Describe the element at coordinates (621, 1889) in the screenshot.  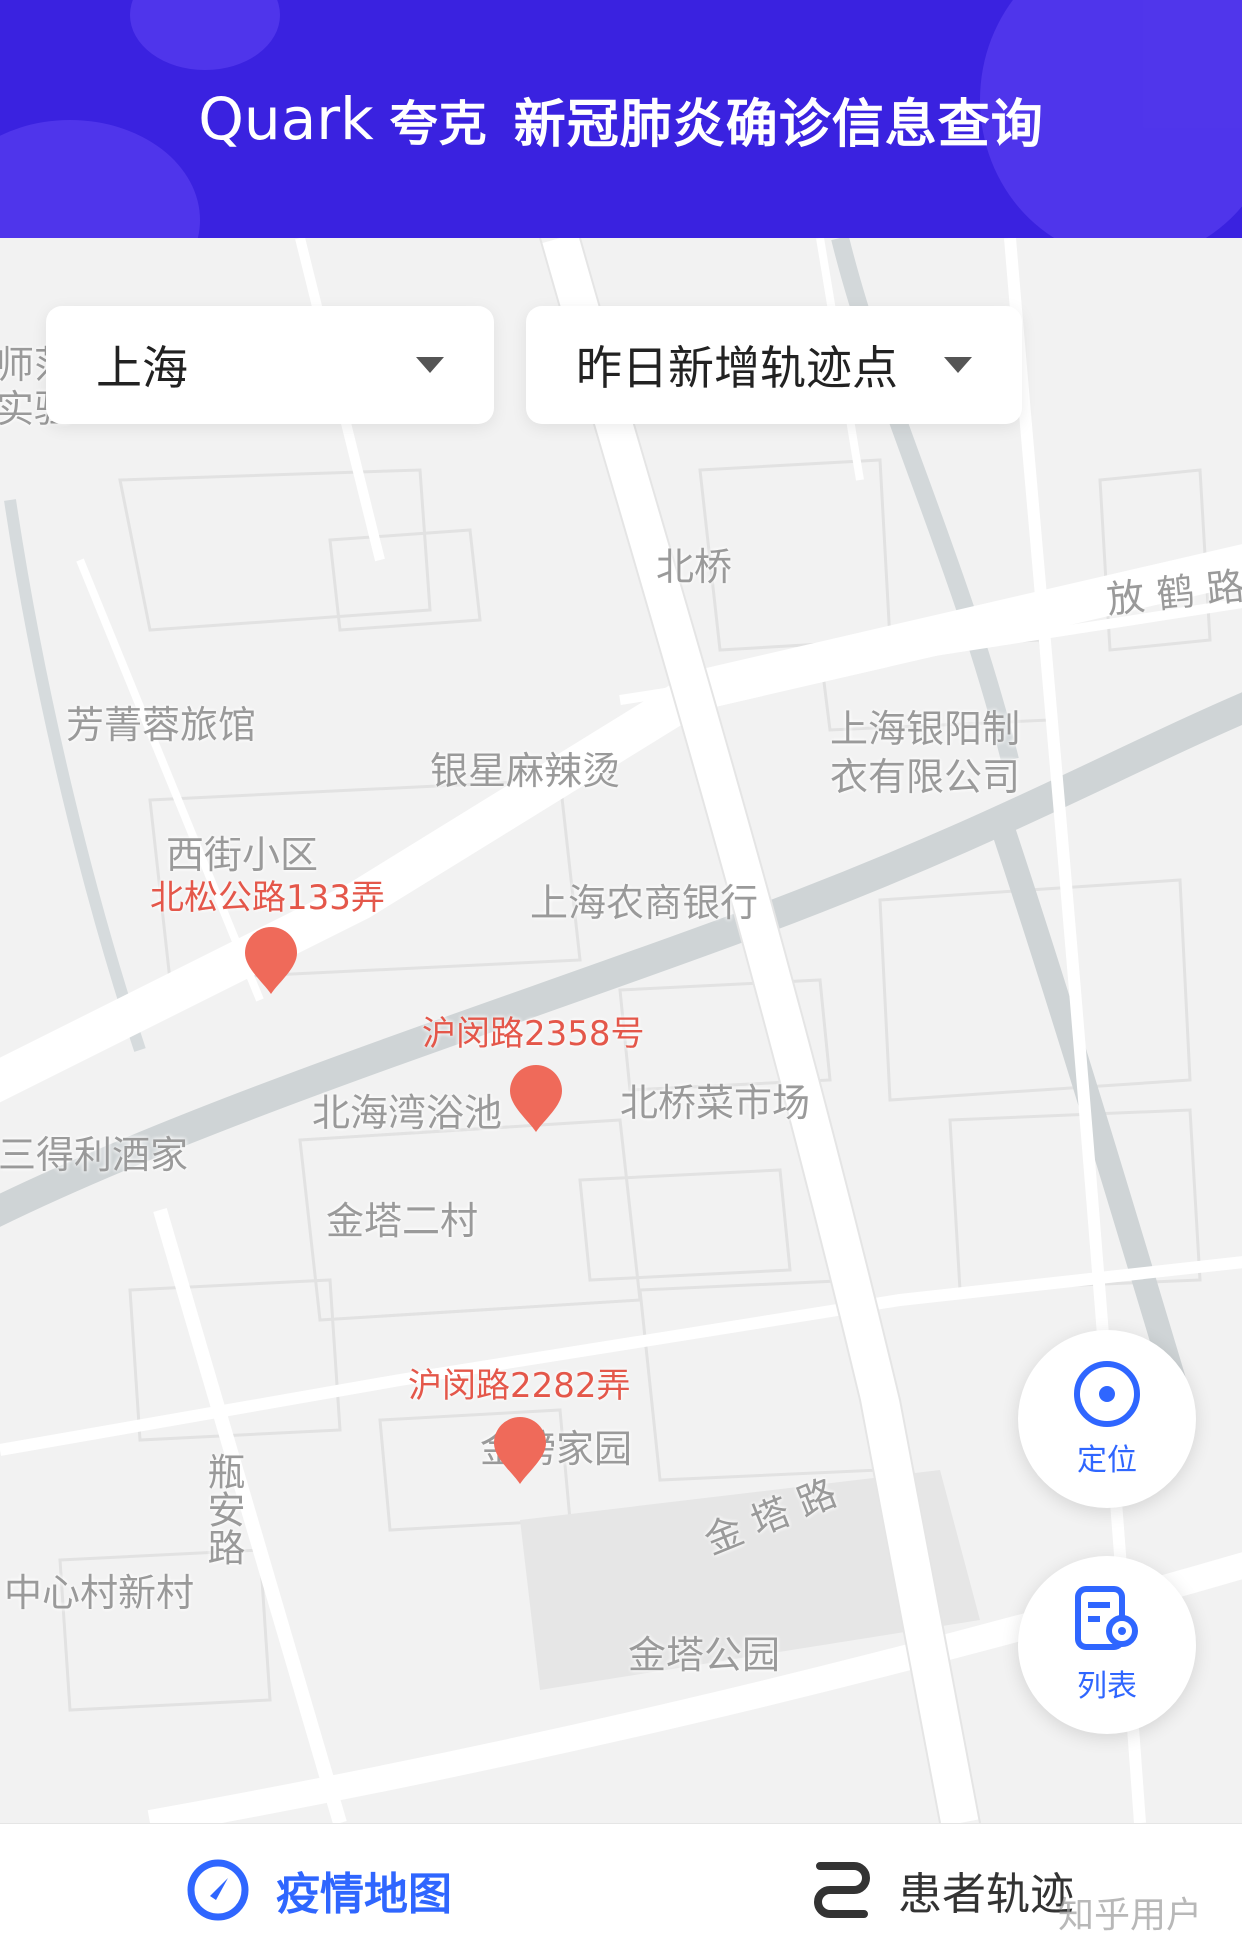
I see `bottom-tab-bar: 疫情地图 患者轨迹` at that location.